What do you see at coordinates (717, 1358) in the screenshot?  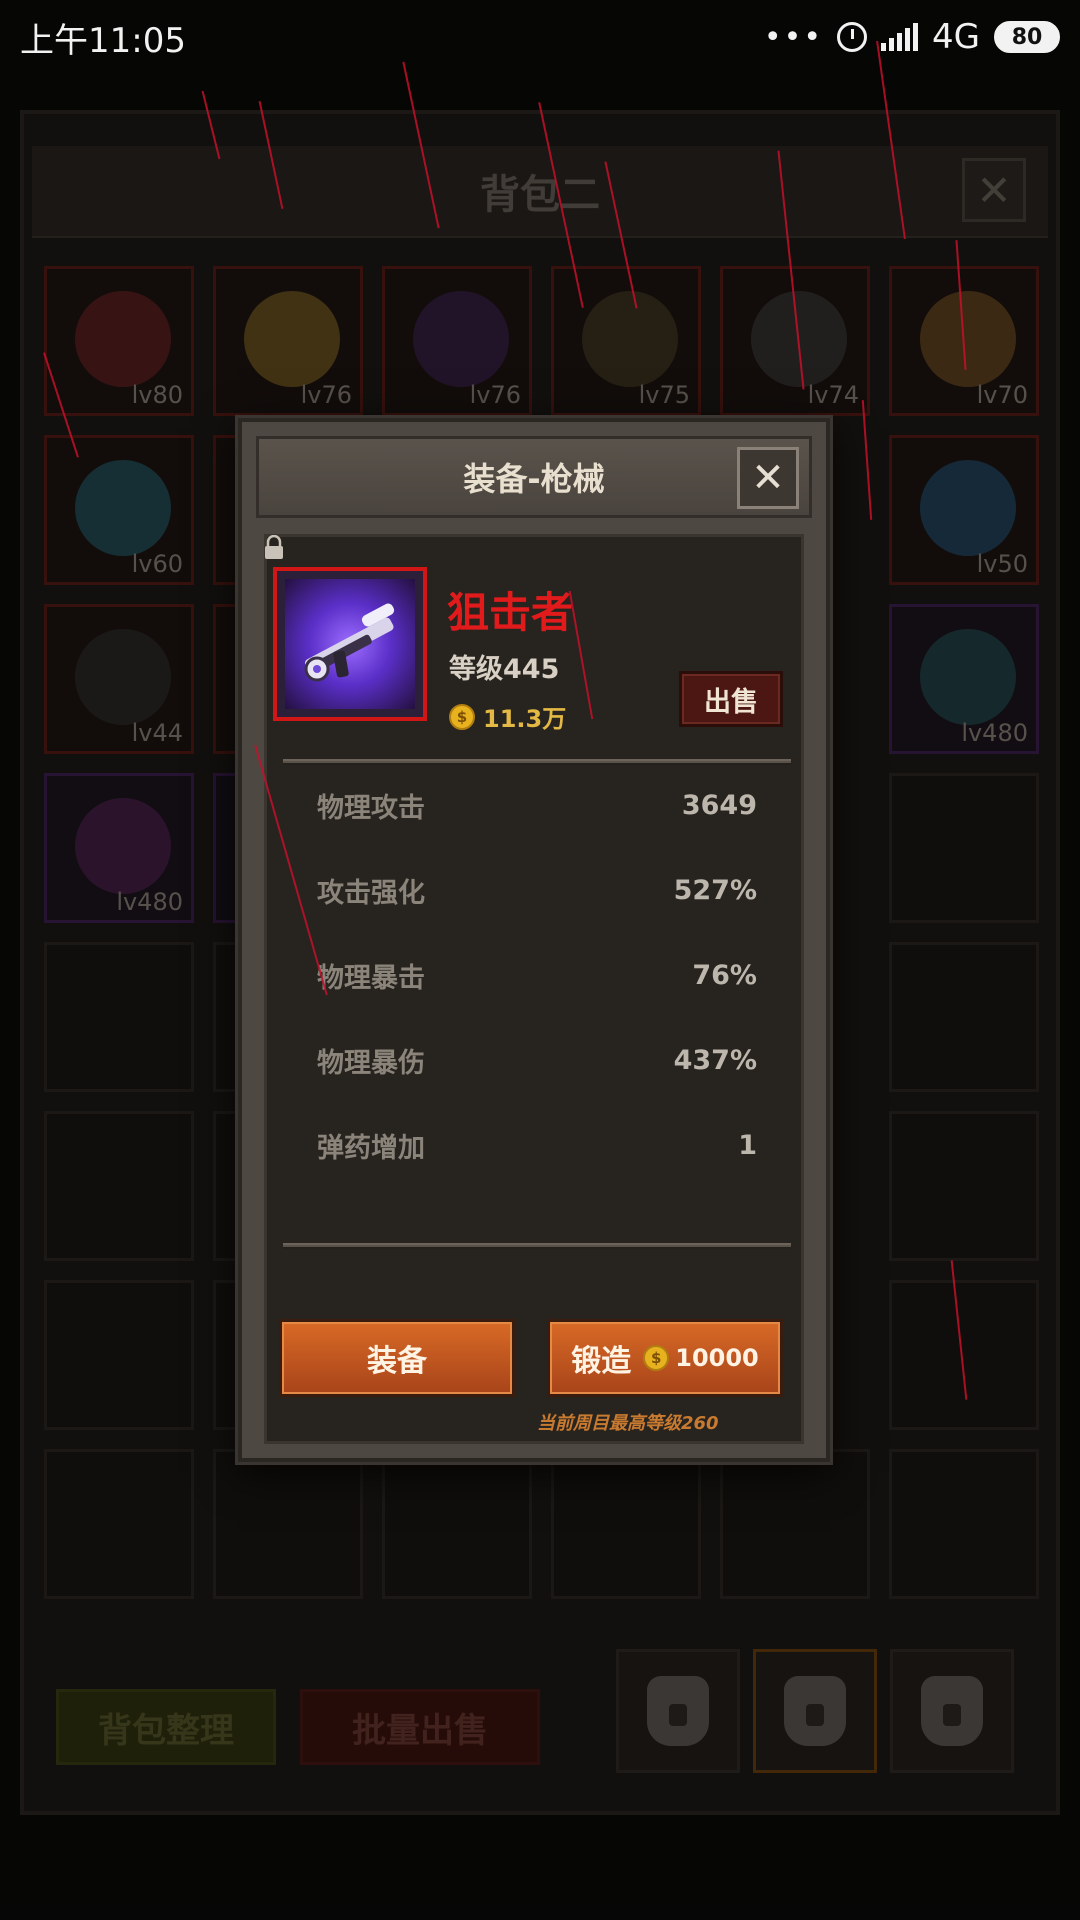 I see `forge-cost-value: 10000` at bounding box center [717, 1358].